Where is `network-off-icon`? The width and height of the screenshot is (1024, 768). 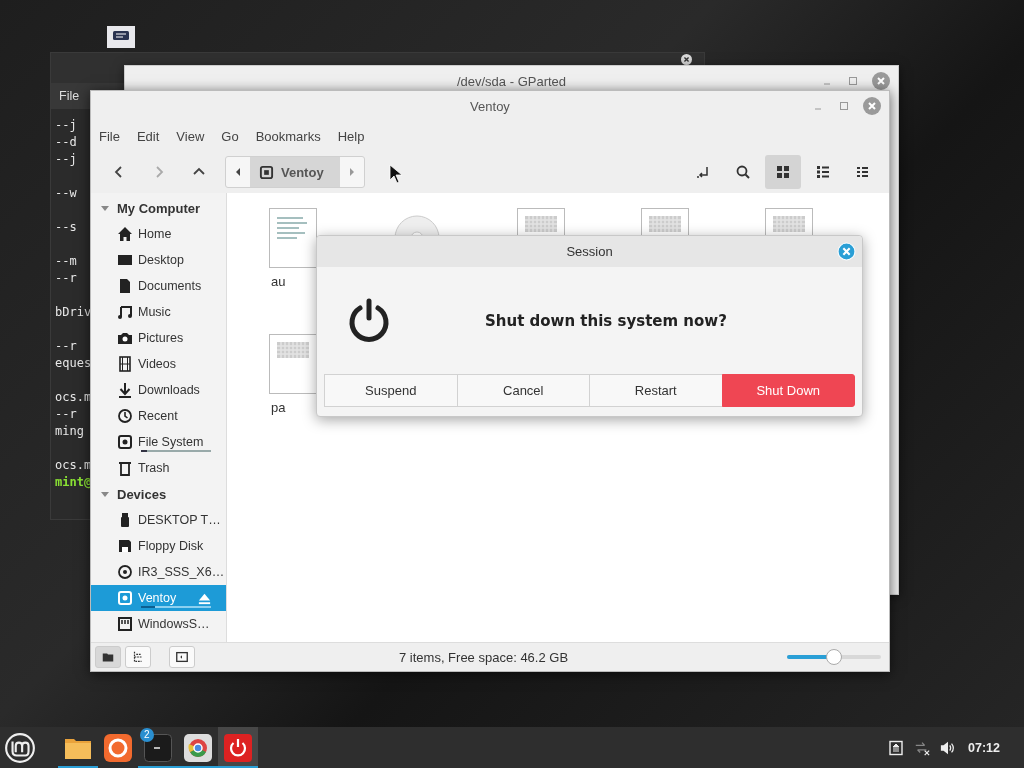
network-off-icon is located at coordinates (922, 747).